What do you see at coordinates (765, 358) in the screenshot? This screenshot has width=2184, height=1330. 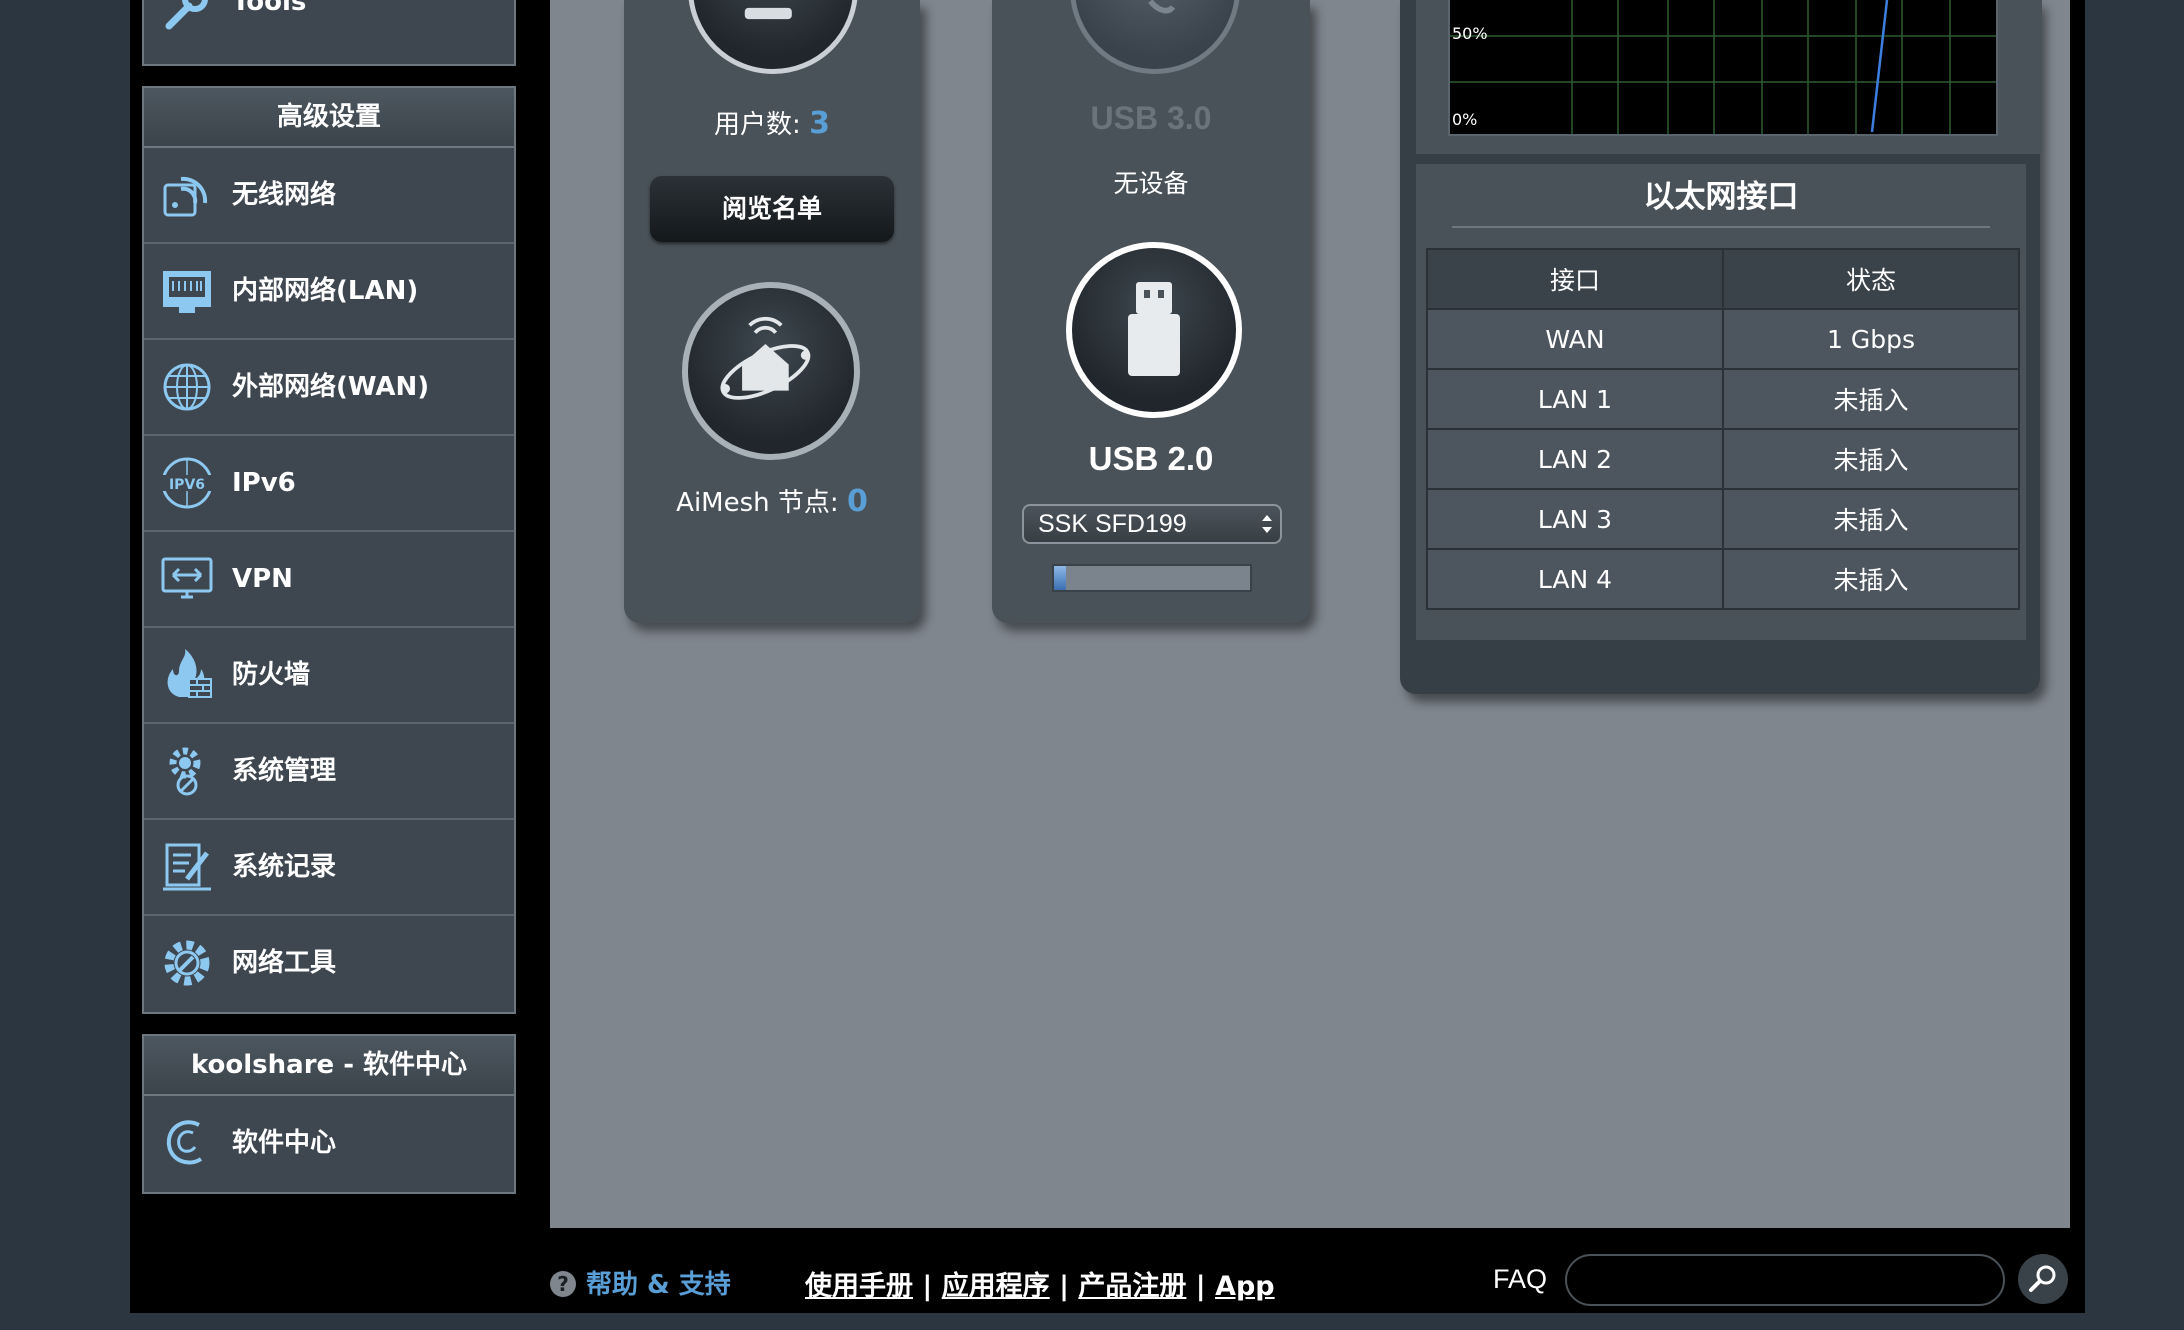 I see `aimesh-icon` at bounding box center [765, 358].